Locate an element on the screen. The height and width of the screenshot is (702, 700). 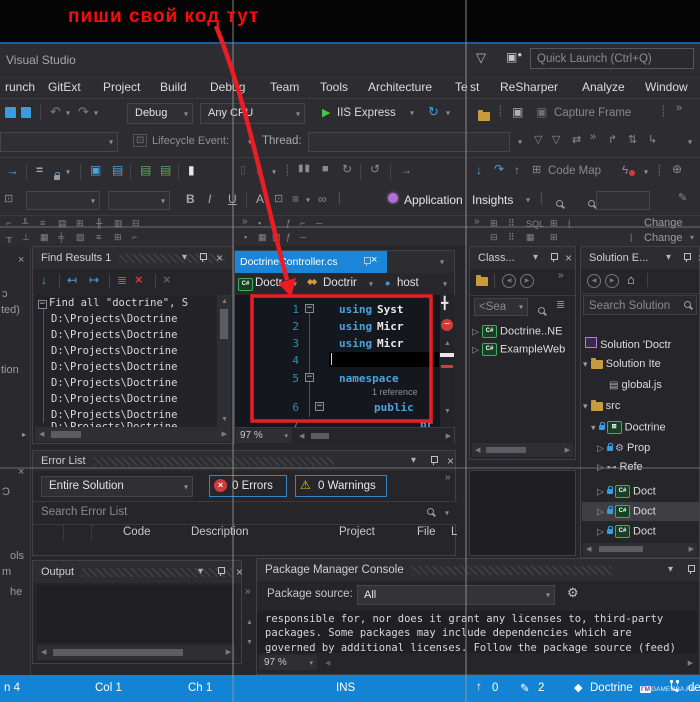
platform-dropdown: Any CPU ▾ is located at coordinates (252, 113).